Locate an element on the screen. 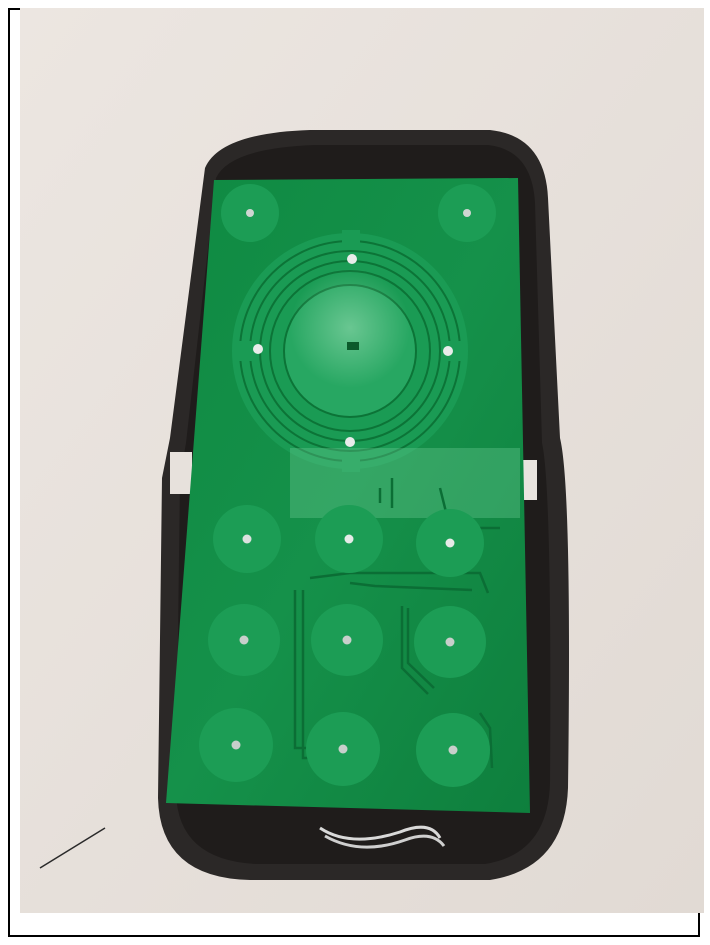  corner-pad-left is located at coordinates (250, 213).